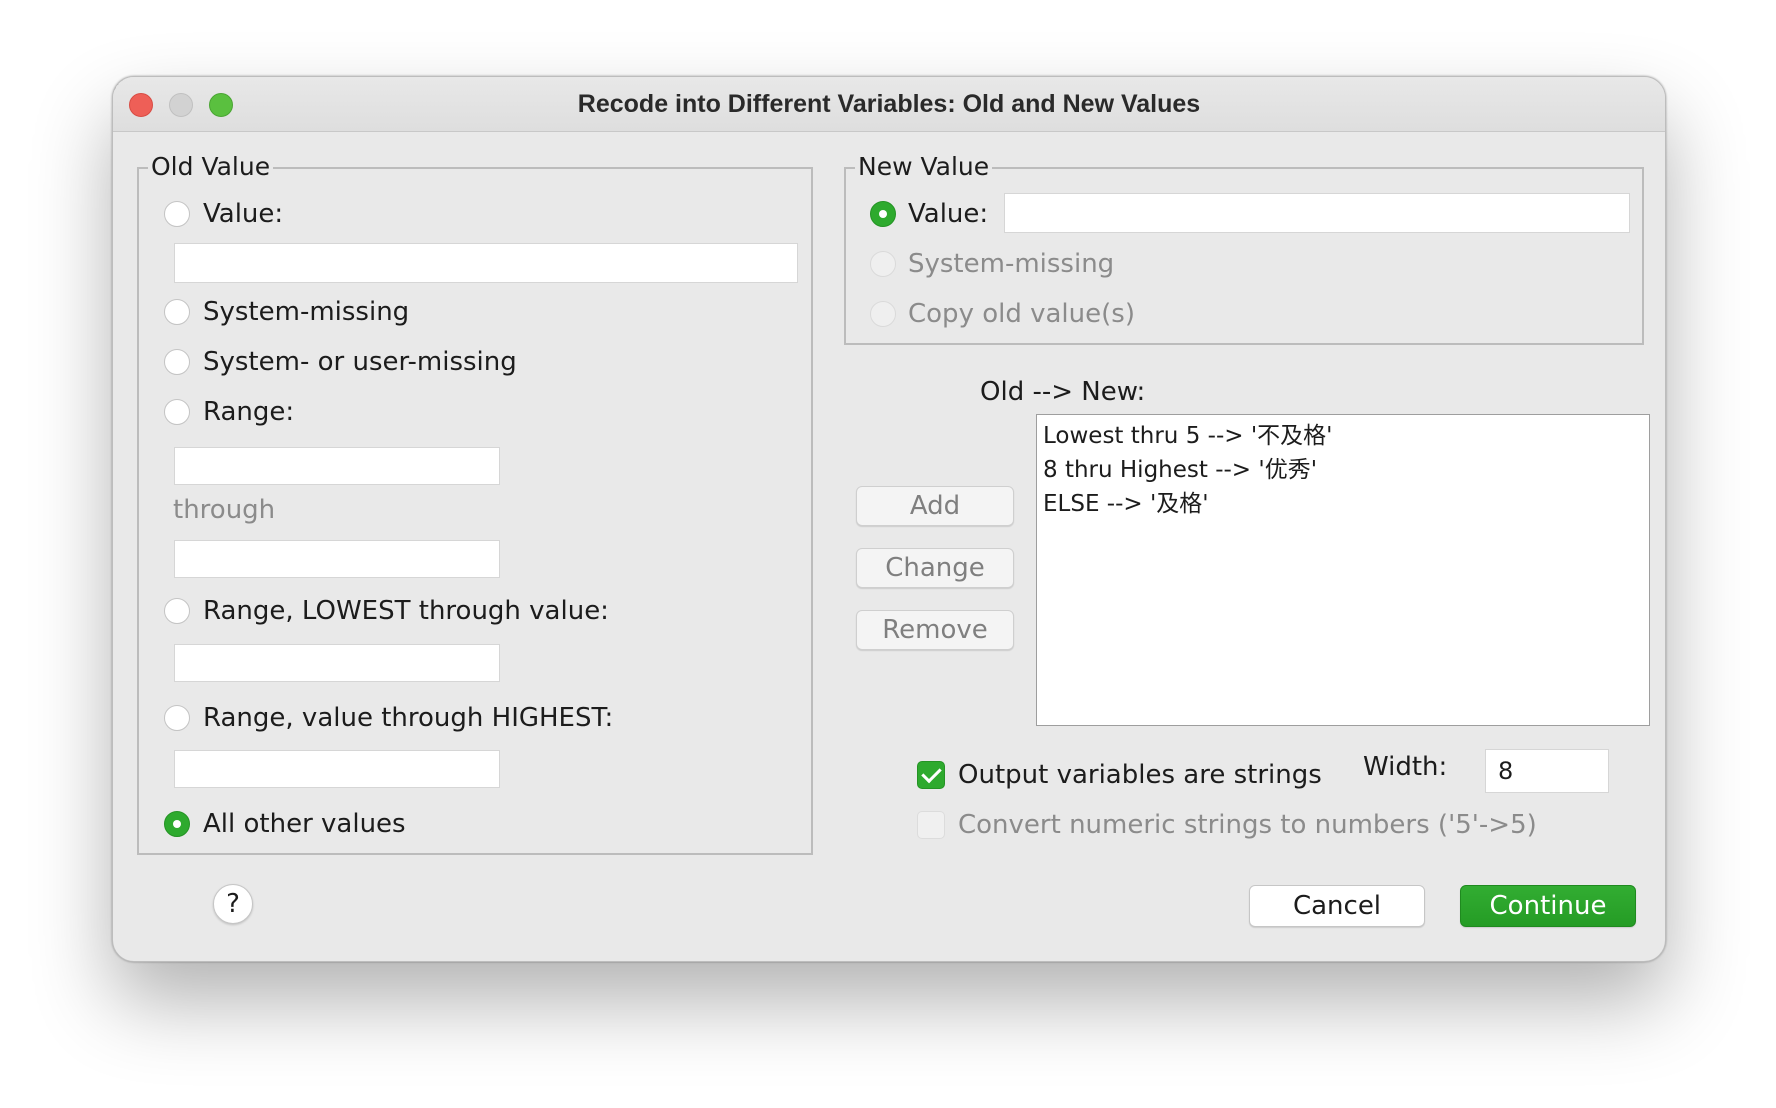 The height and width of the screenshot is (1108, 1776). What do you see at coordinates (931, 825) in the screenshot?
I see `convert-numeric-checkbox` at bounding box center [931, 825].